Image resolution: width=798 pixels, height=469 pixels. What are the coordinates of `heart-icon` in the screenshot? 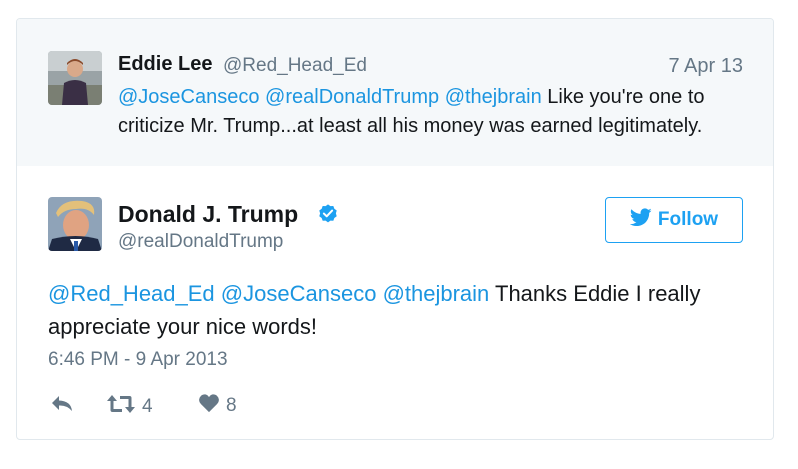 It's located at (209, 406).